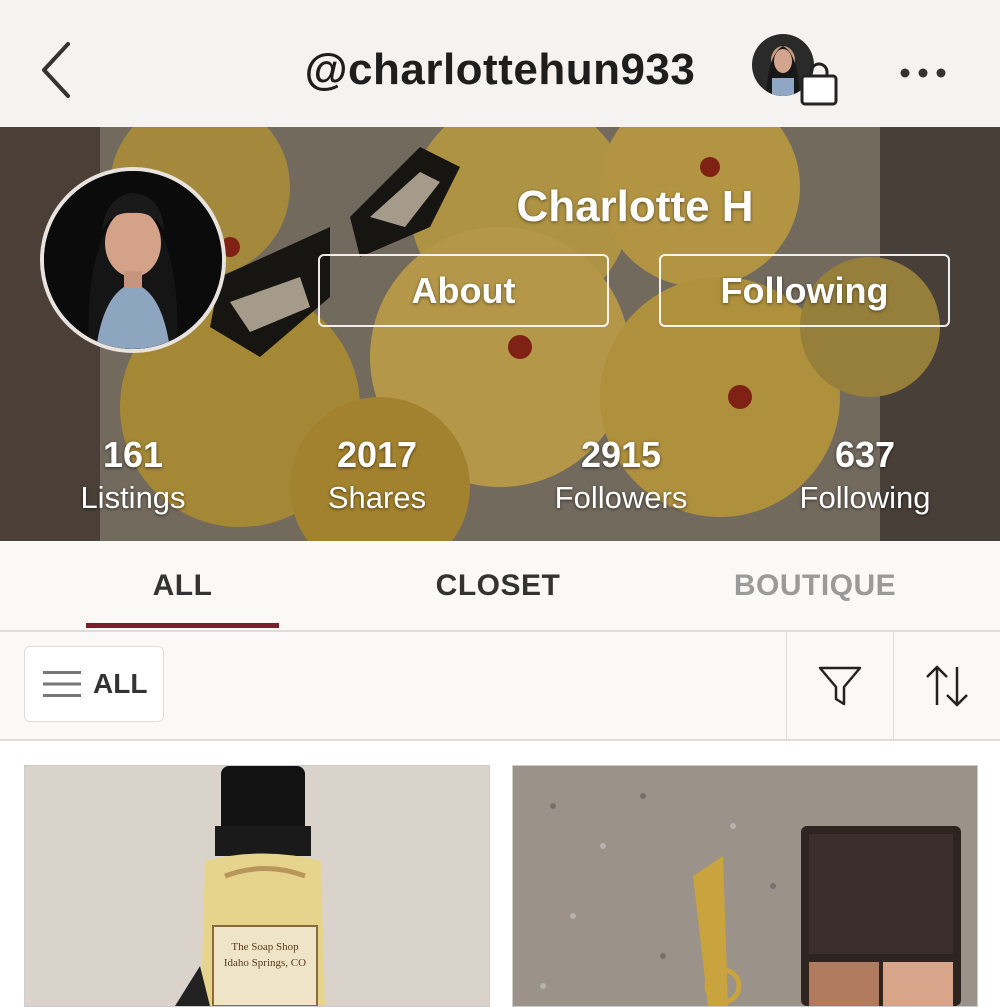  I want to click on stat-label: Followers, so click(621, 497).